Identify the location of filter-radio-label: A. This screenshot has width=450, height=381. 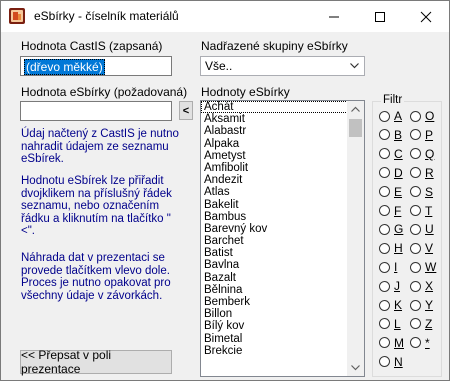
(398, 116).